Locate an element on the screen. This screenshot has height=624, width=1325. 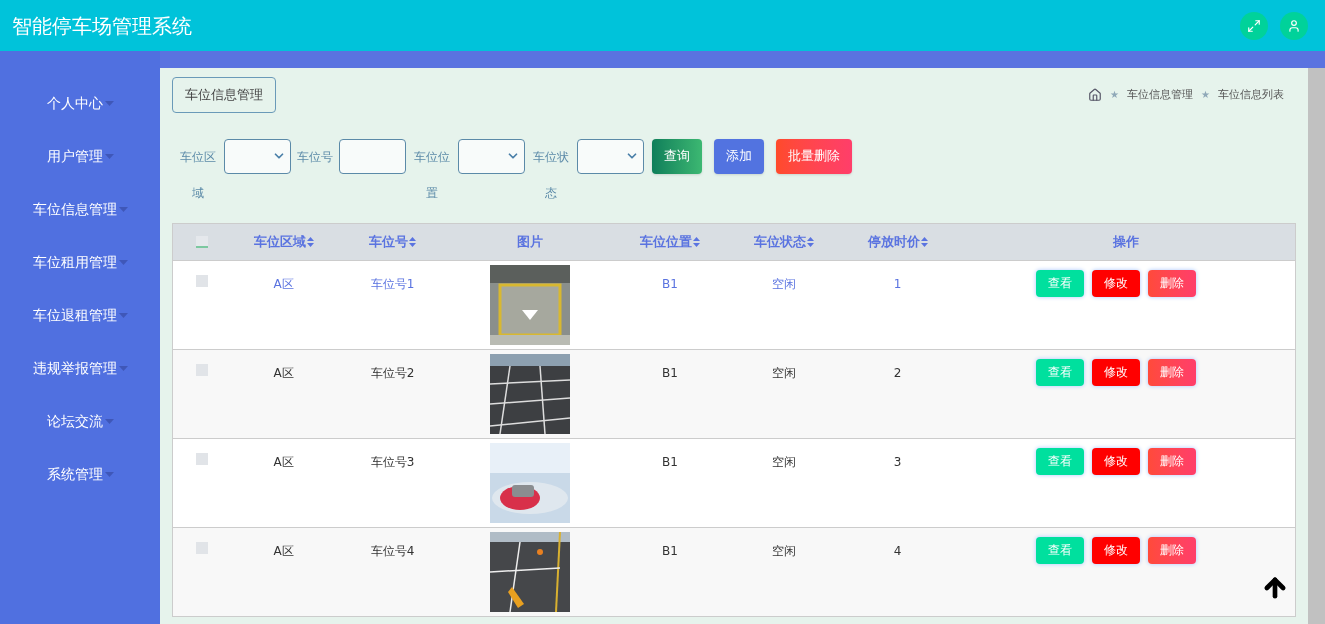
fullscreen-button is located at coordinates (1254, 25).